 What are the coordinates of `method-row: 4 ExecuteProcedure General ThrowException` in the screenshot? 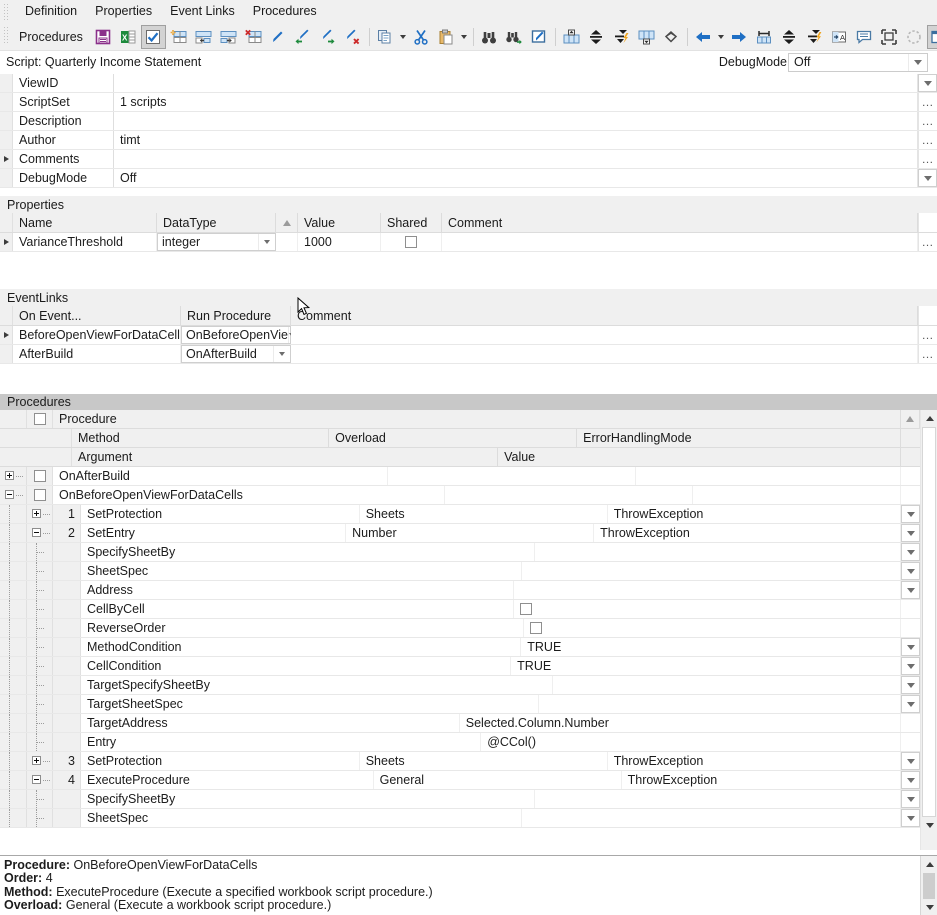 It's located at (460, 780).